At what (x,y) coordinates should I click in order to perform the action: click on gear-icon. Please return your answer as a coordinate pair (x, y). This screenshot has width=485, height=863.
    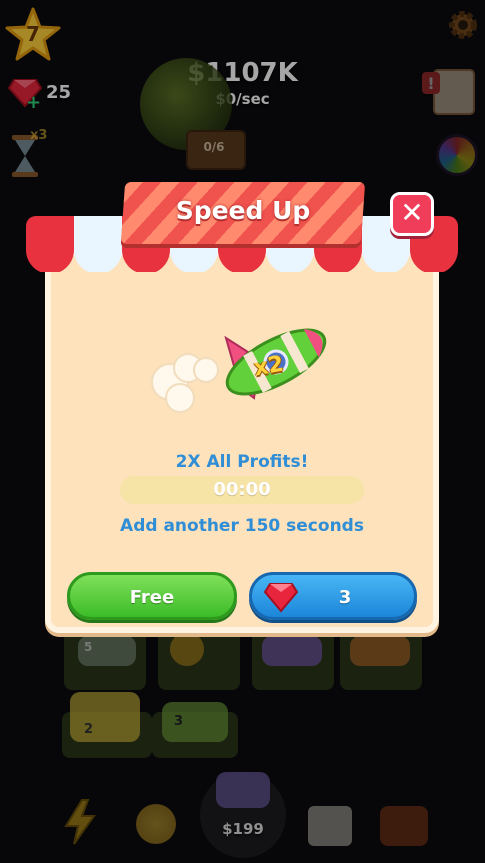
    Looking at the image, I should click on (463, 25).